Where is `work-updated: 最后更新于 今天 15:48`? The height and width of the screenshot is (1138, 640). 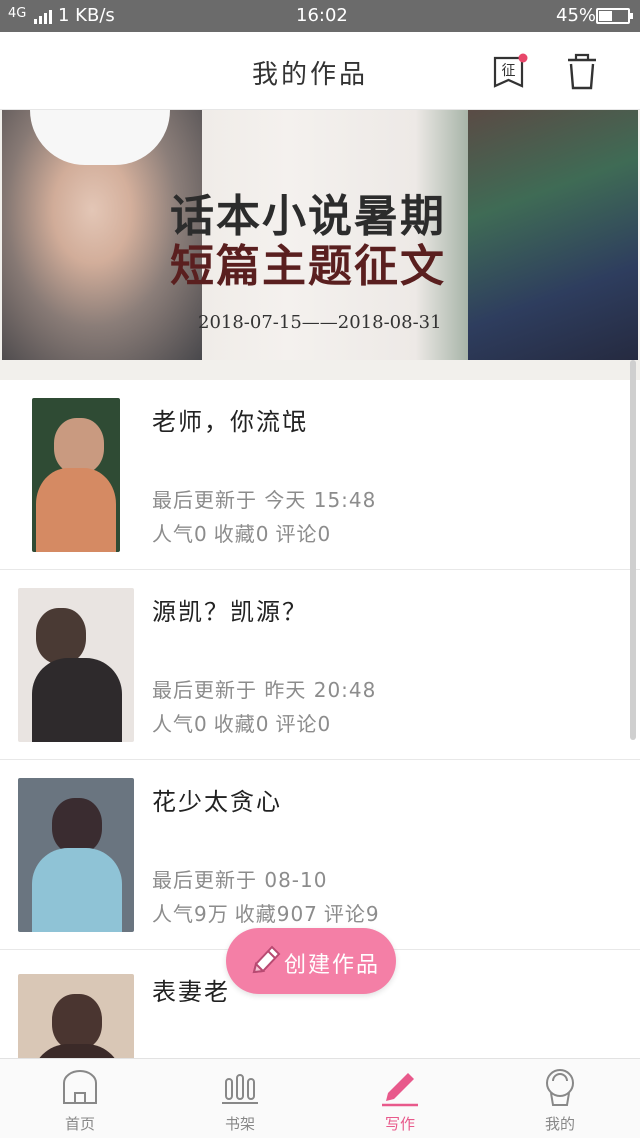
work-updated: 最后更新于 今天 15:48 is located at coordinates (264, 500).